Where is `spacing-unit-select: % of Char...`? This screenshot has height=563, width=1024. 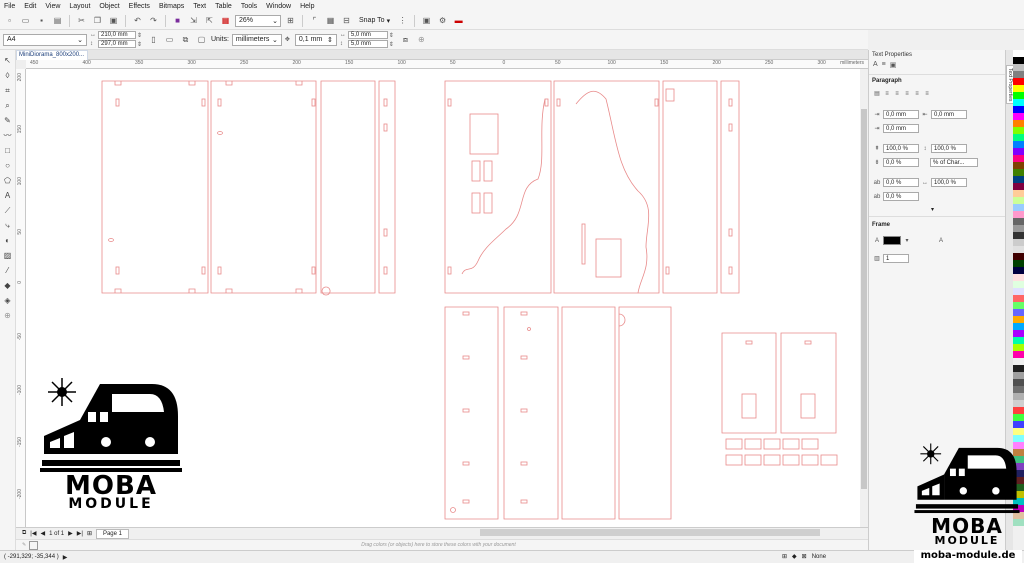 spacing-unit-select: % of Char... is located at coordinates (954, 162).